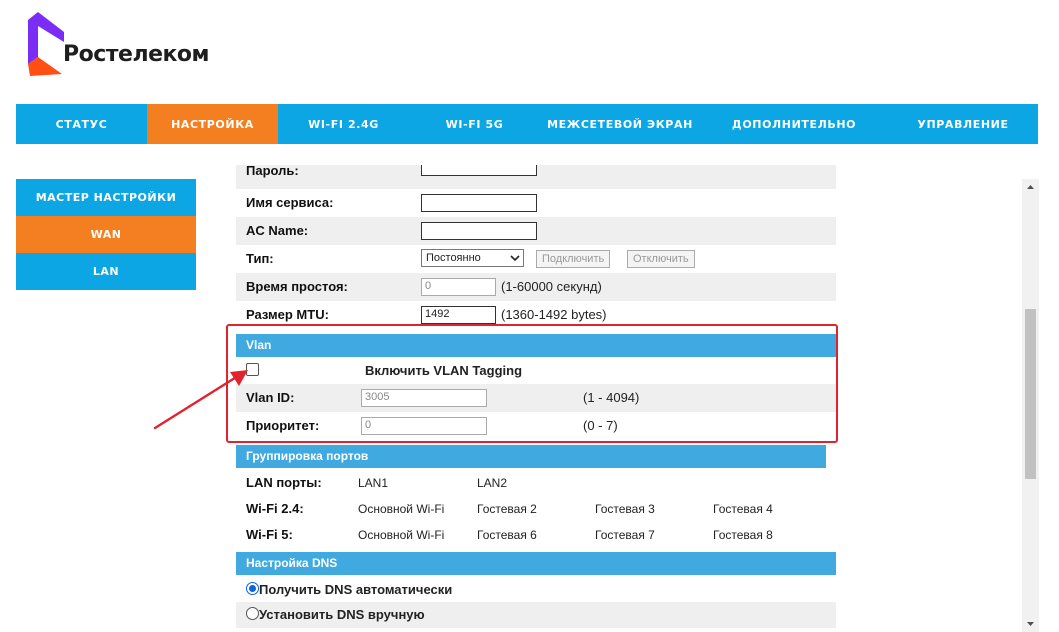 Image resolution: width=1059 pixels, height=632 pixels. What do you see at coordinates (401, 509) in the screenshot?
I see `port-wifi24-main: Основной Wi-Fi` at bounding box center [401, 509].